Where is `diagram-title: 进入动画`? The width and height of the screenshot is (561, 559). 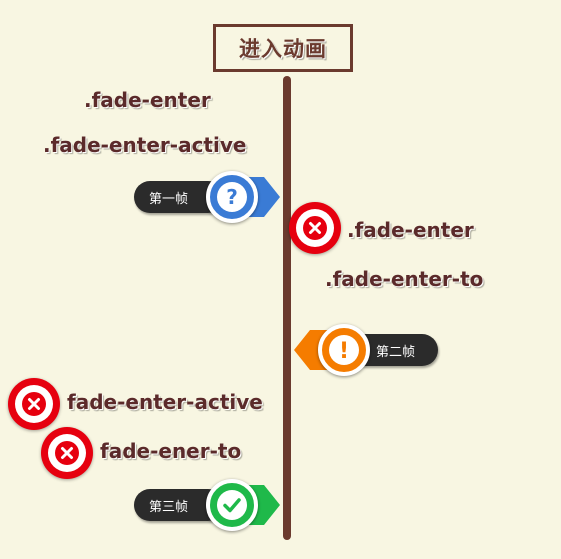 diagram-title: 进入动画 is located at coordinates (283, 49).